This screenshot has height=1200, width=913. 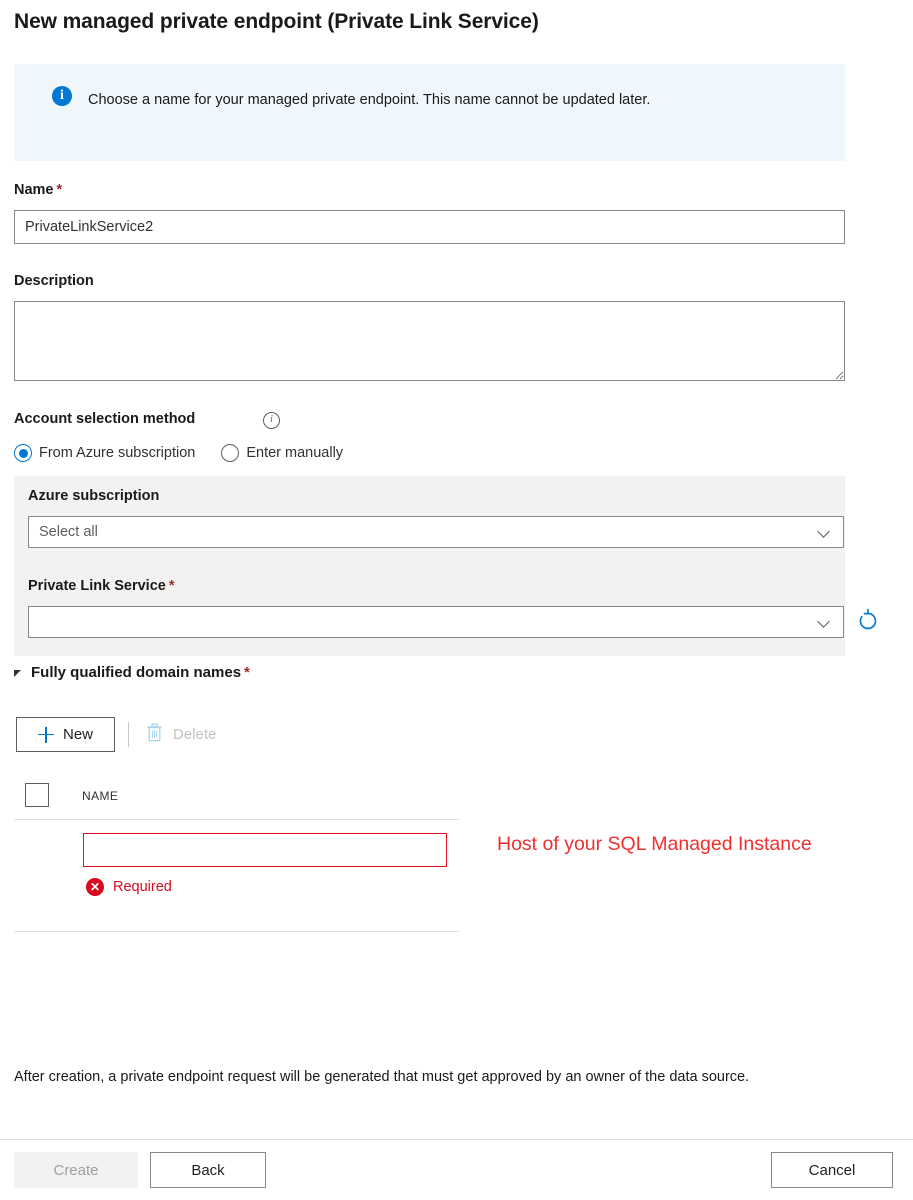 What do you see at coordinates (59, 190) in the screenshot?
I see `name-required-marker: *` at bounding box center [59, 190].